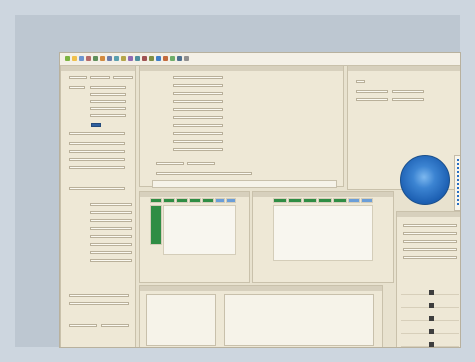 This screenshot has height=362, width=475. What do you see at coordinates (428, 214) in the screenshot?
I see `right-detail-title` at bounding box center [428, 214].